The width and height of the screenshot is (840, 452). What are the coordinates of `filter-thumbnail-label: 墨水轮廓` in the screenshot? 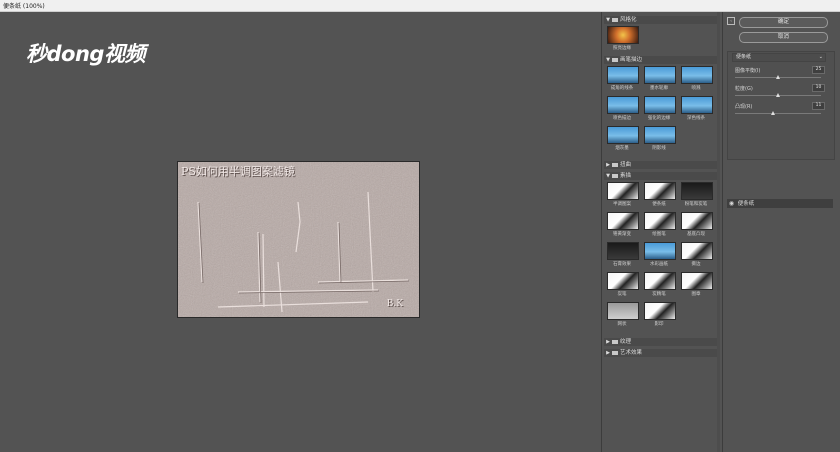 It's located at (659, 88).